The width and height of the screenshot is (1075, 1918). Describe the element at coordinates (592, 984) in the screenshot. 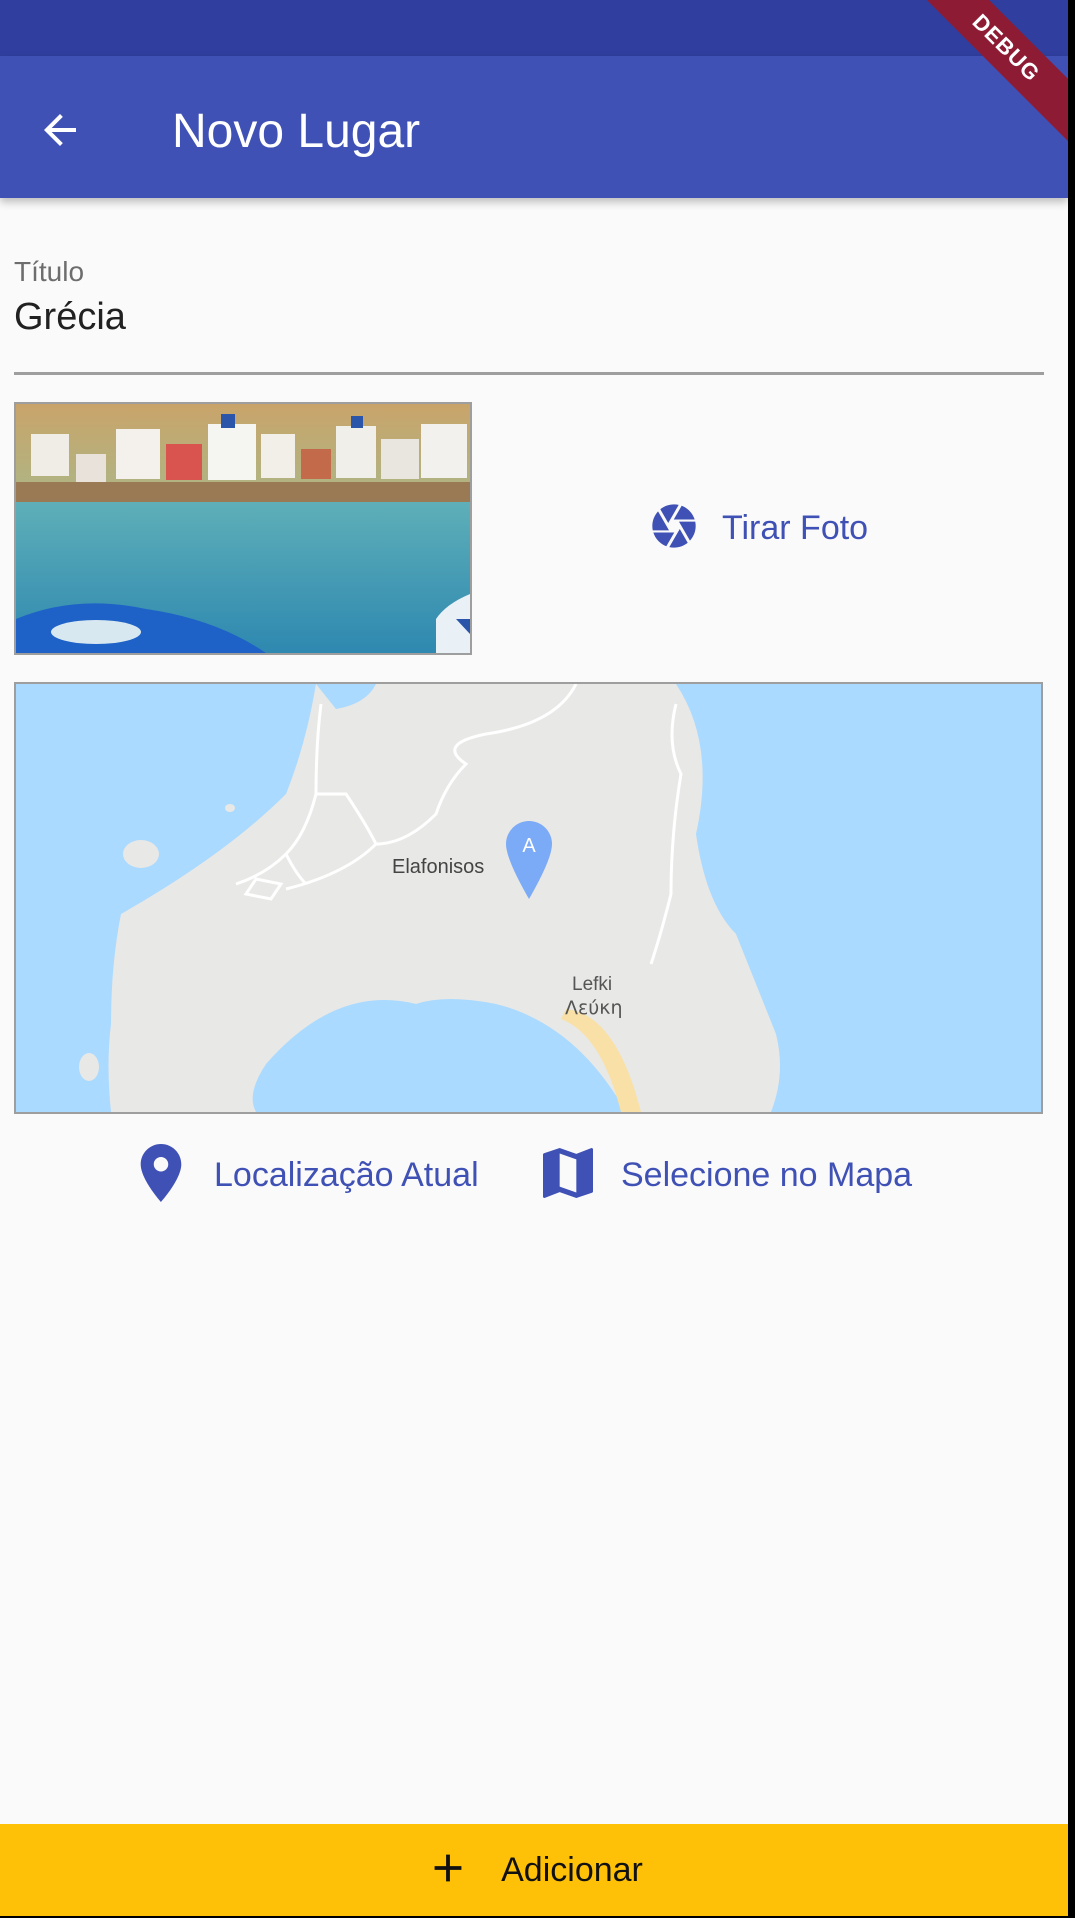

I see `map-beach-label-latin: Lefki` at that location.